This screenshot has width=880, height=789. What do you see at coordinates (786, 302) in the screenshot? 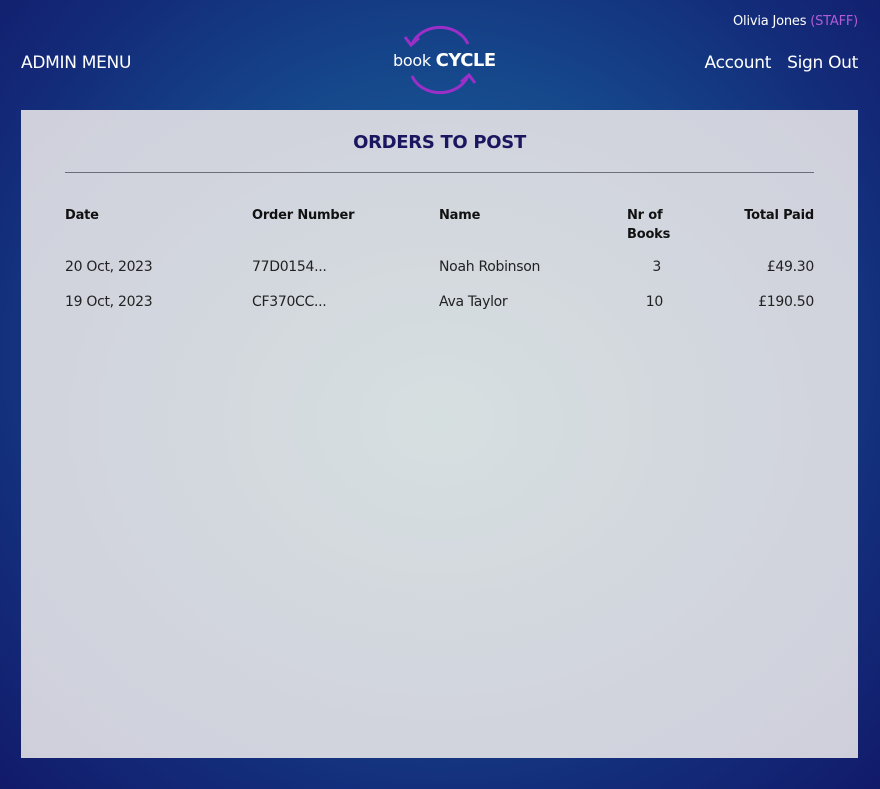
I see `total-paid: £190.50` at bounding box center [786, 302].